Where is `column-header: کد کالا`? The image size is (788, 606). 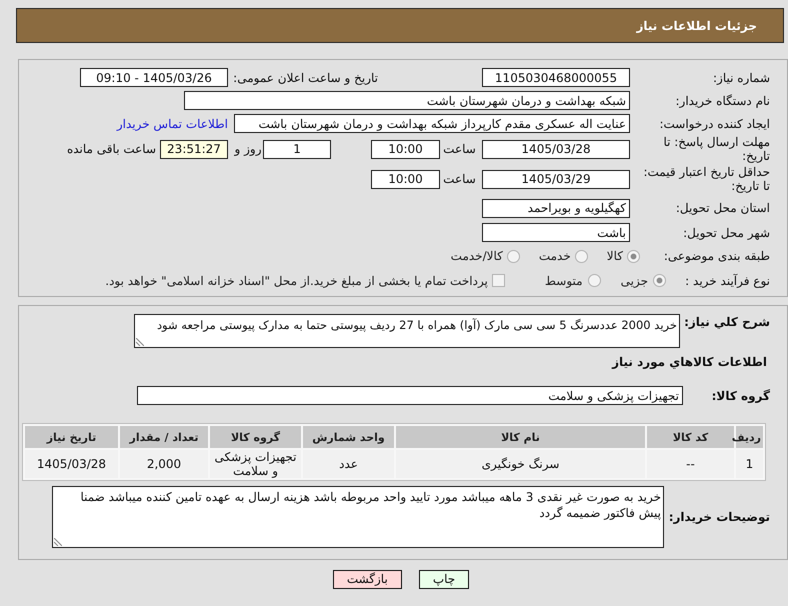 column-header: کد کالا is located at coordinates (690, 437).